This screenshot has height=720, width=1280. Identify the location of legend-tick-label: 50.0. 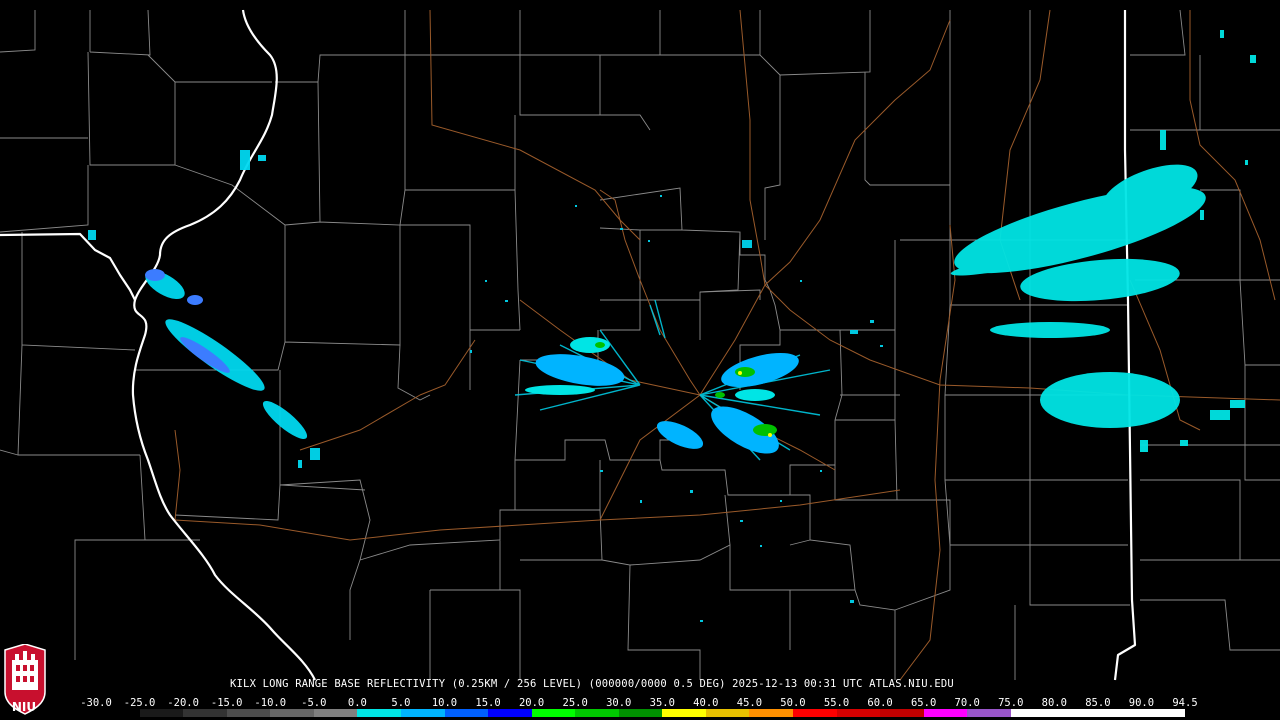
(793, 703).